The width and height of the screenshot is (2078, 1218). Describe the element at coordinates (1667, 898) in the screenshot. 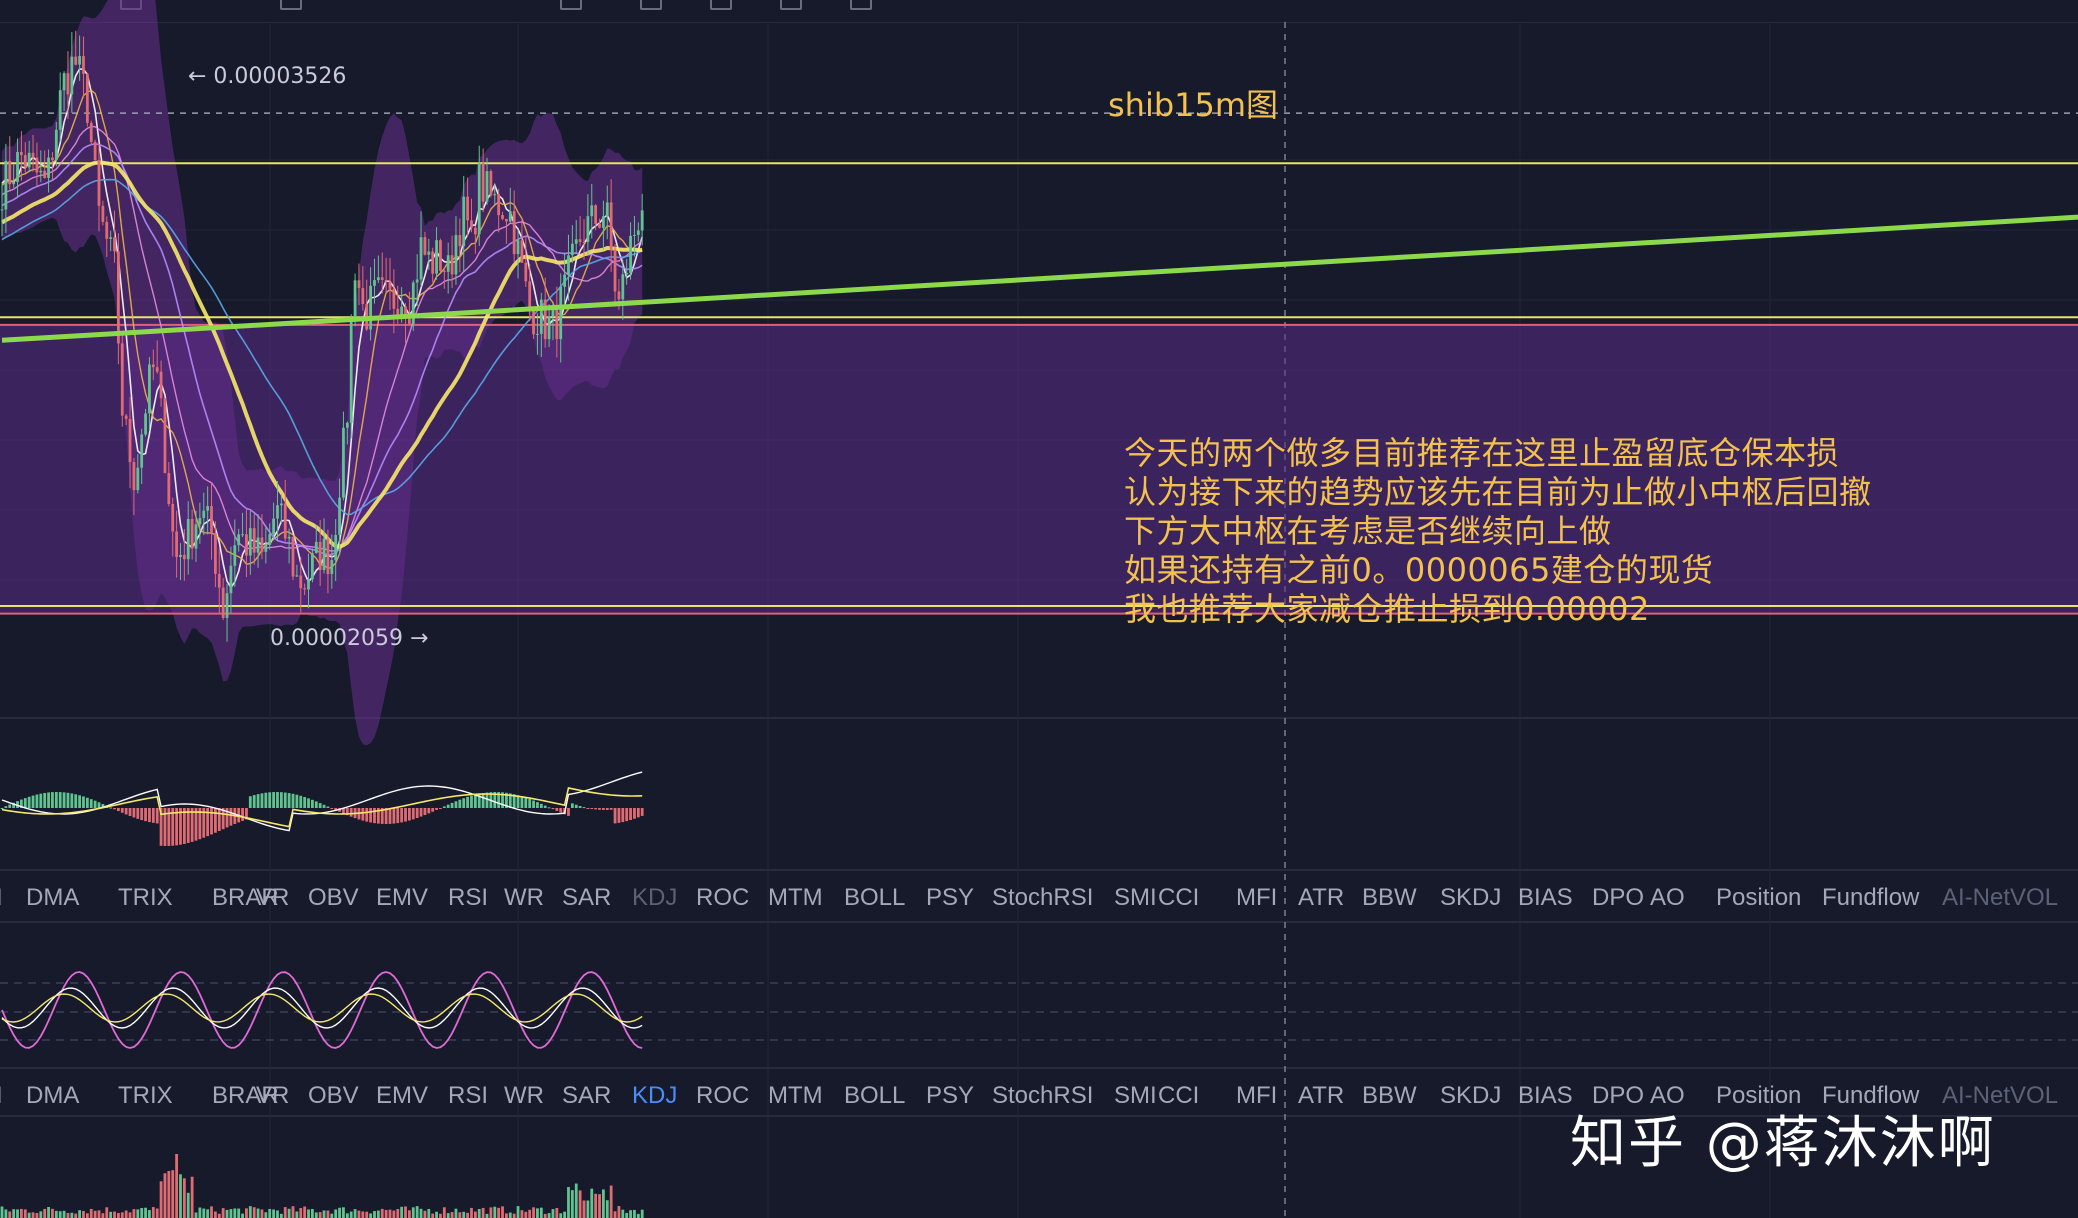

I see `indicator-tab-ao: AO` at that location.